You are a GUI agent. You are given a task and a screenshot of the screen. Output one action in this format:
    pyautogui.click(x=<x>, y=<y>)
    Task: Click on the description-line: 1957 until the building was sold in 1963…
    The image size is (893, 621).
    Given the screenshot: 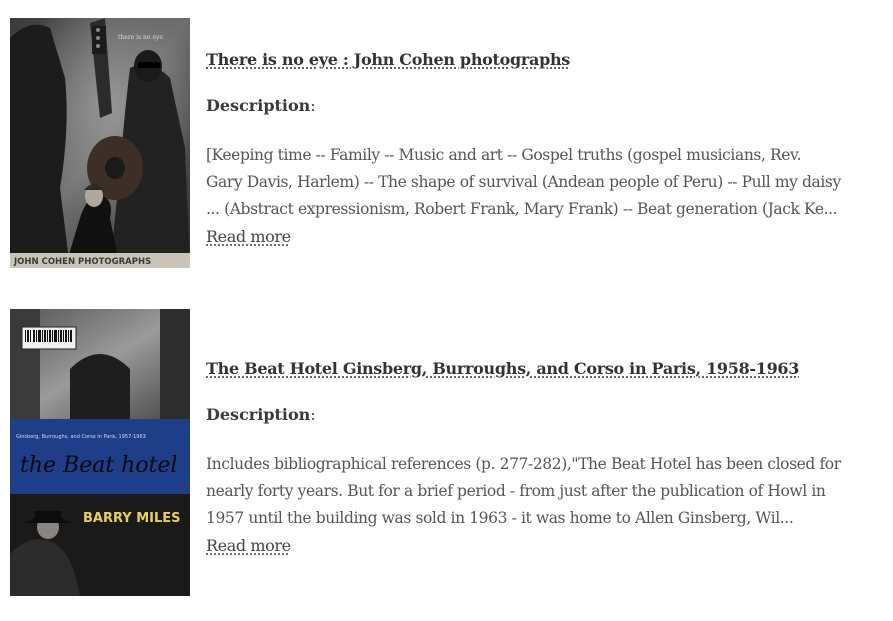 What is the action you would take?
    pyautogui.click(x=500, y=518)
    